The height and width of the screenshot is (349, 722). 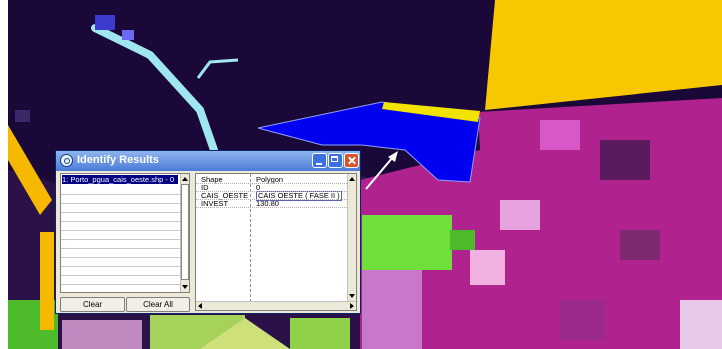 I want to click on yellow-strip-bottom, so click(x=47, y=281).